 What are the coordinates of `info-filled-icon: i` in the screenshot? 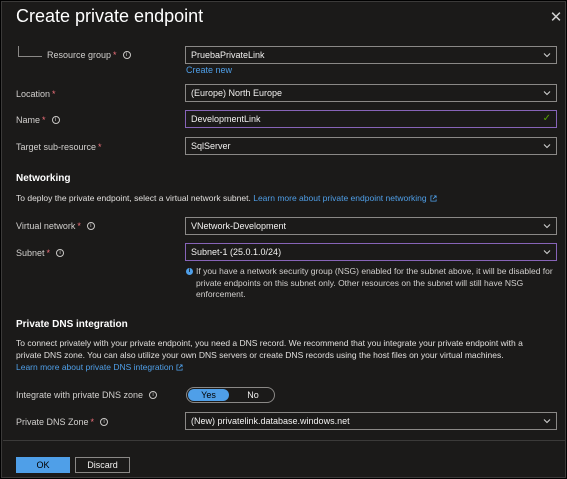 It's located at (189, 271).